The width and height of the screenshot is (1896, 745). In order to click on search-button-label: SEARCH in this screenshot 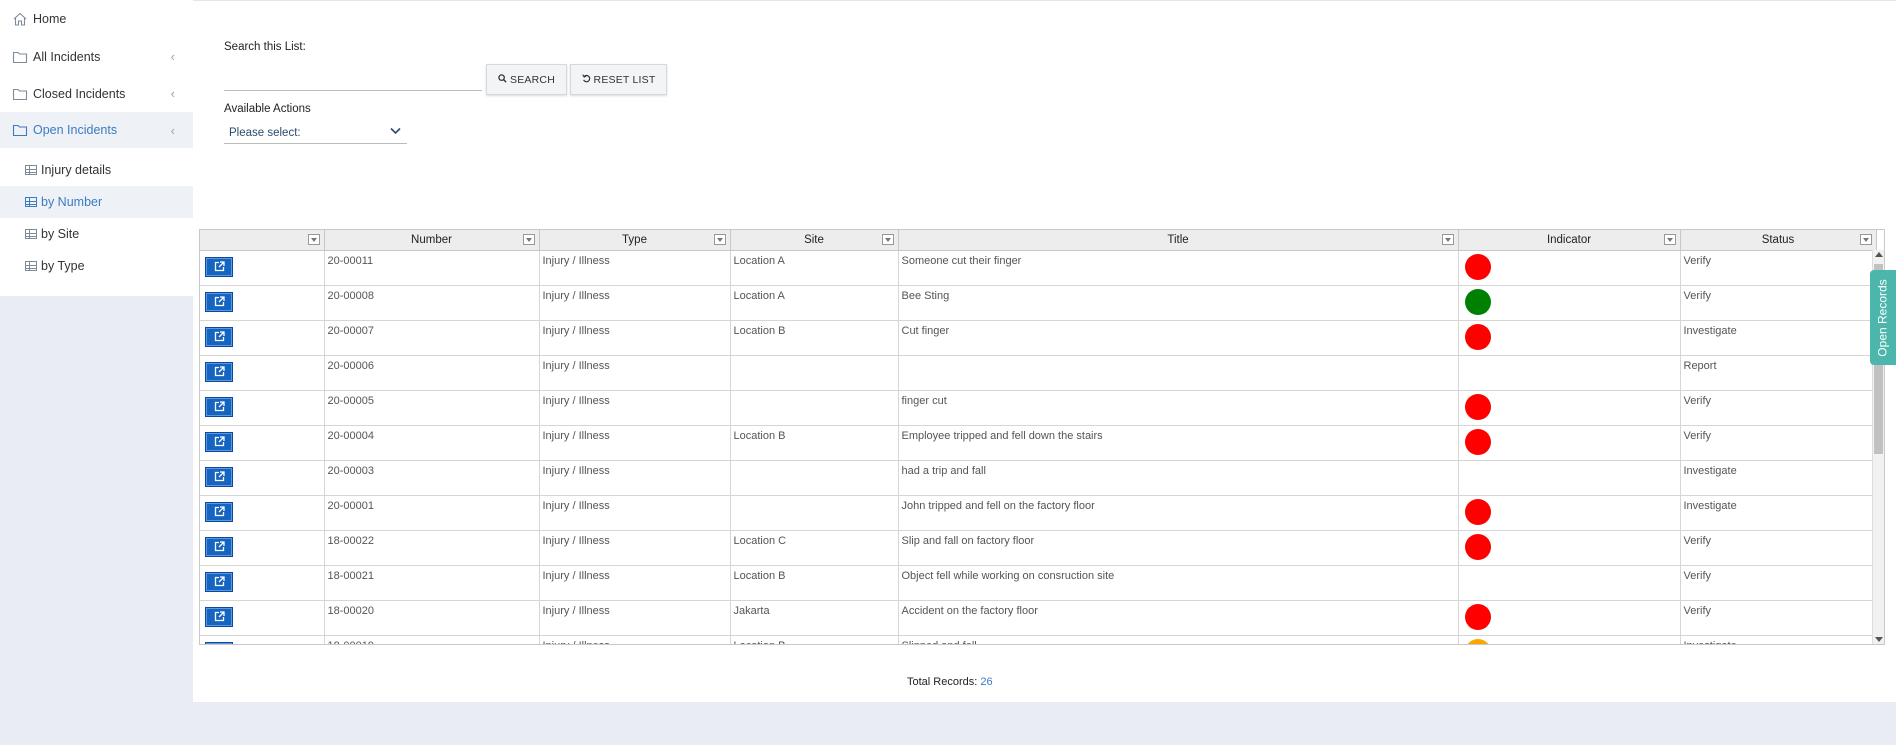, I will do `click(532, 79)`.